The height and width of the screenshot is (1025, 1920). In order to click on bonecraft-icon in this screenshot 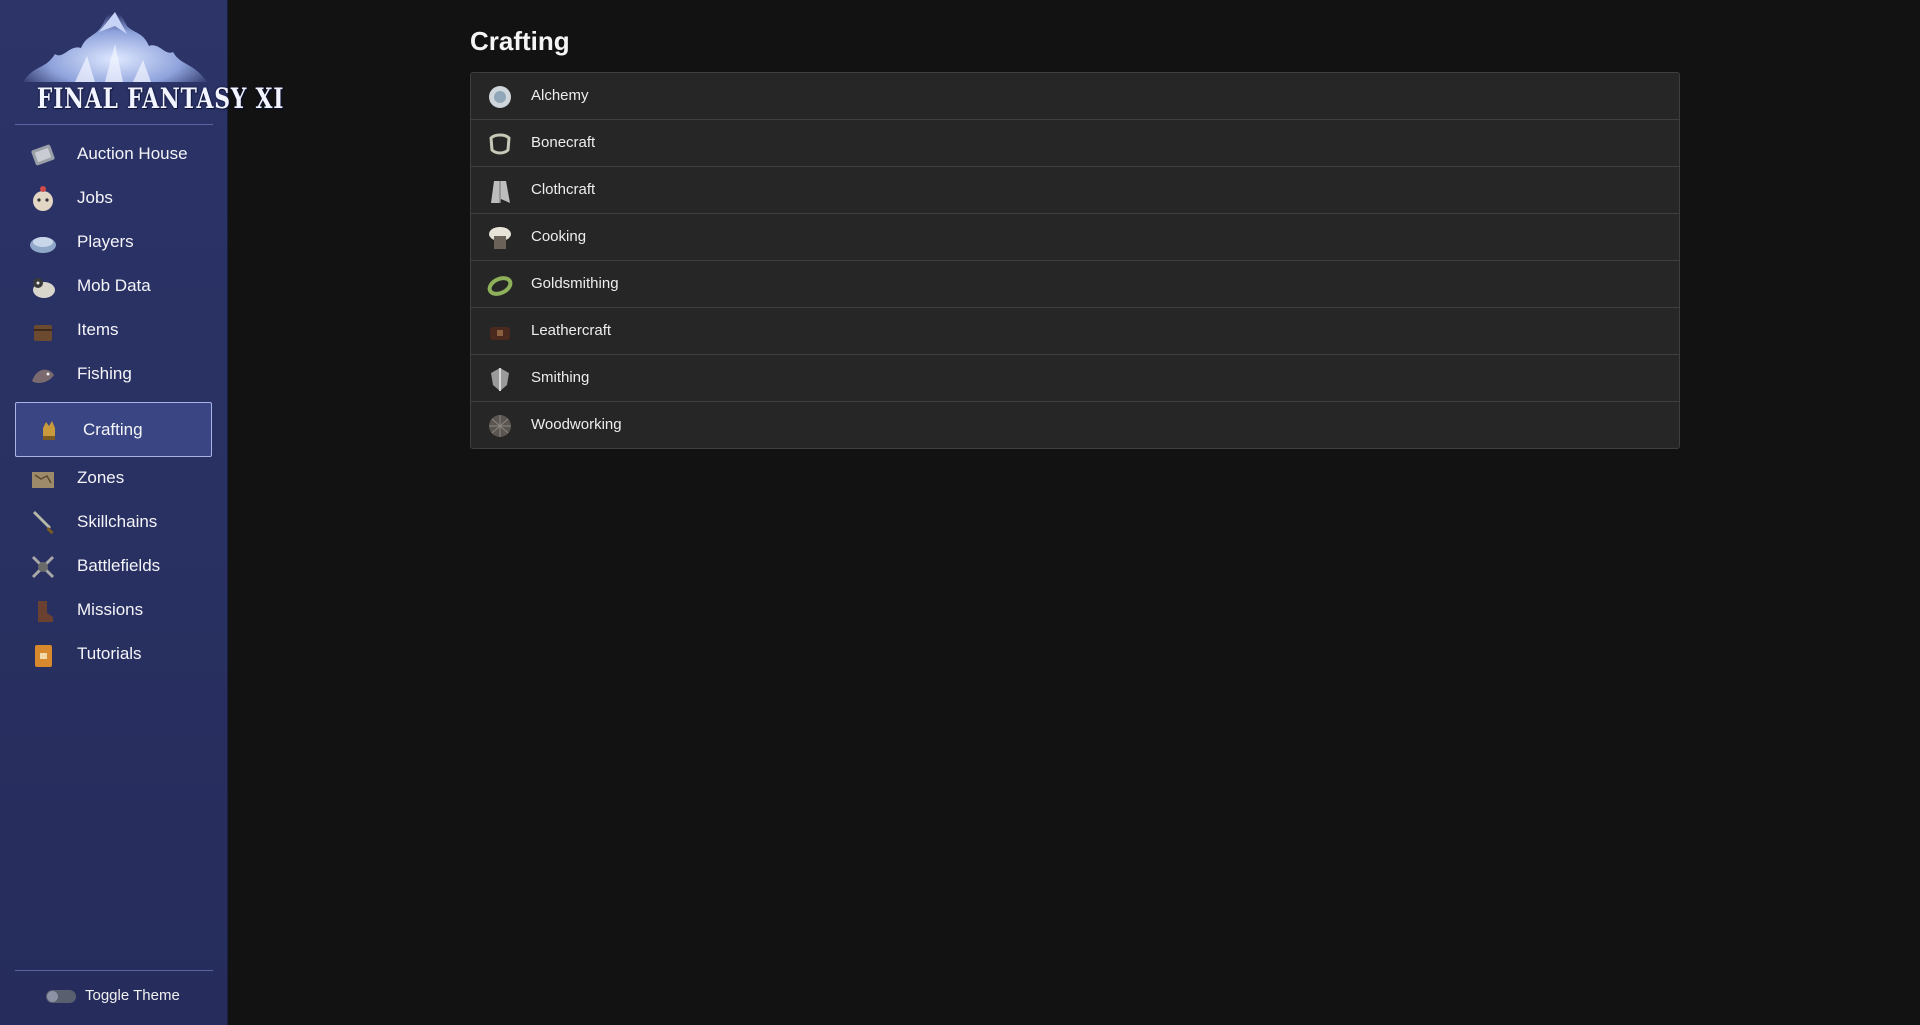, I will do `click(500, 144)`.